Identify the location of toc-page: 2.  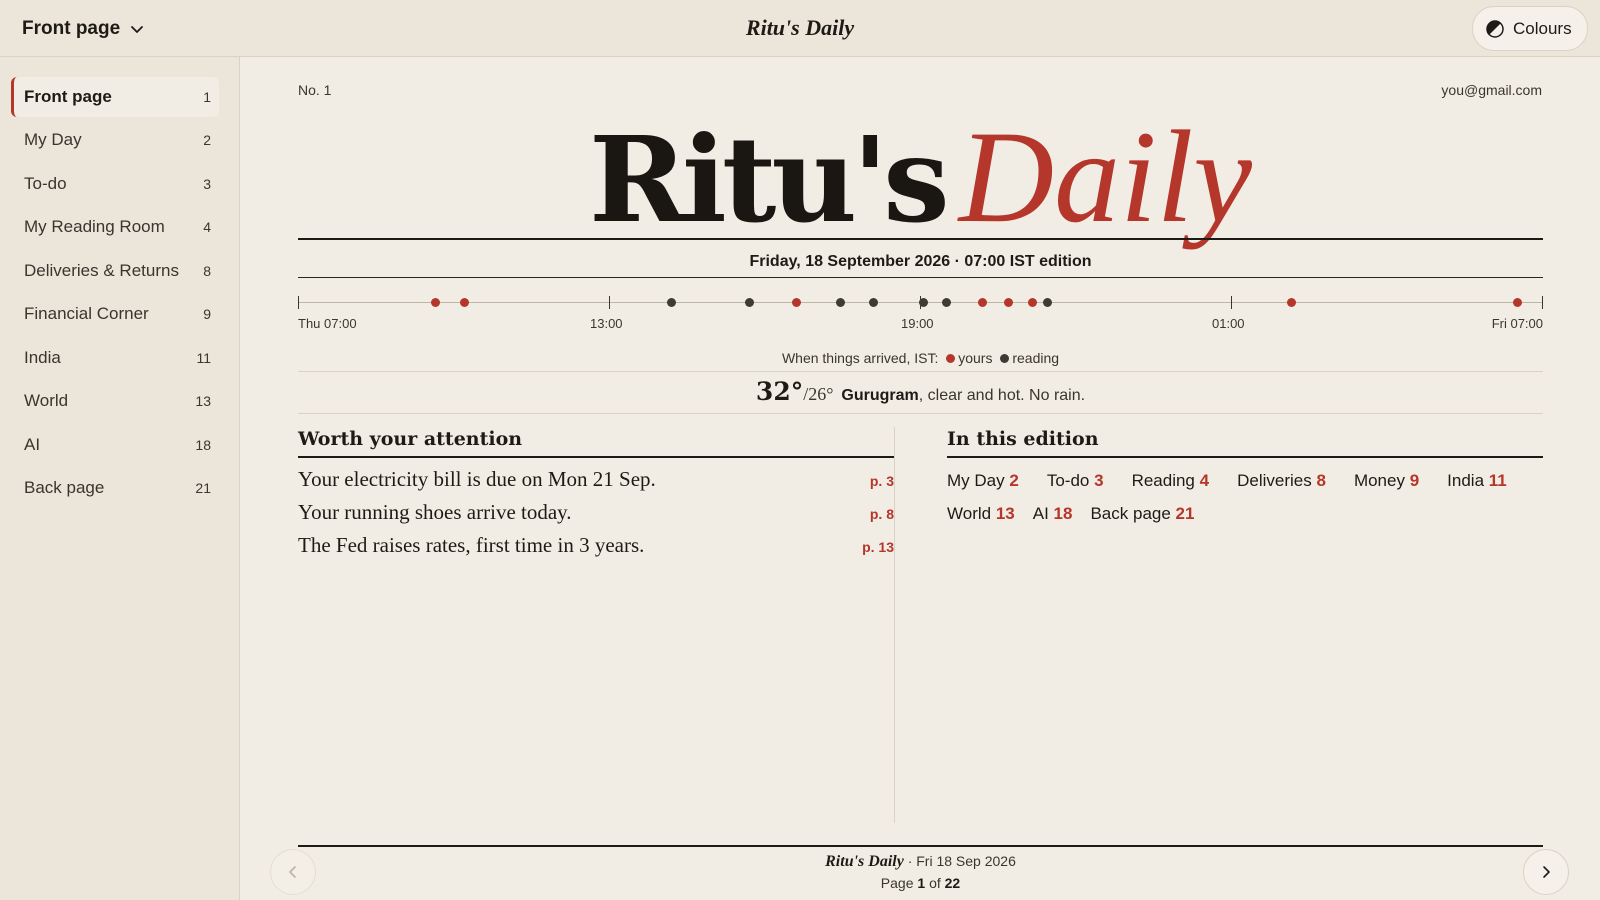
(1014, 480).